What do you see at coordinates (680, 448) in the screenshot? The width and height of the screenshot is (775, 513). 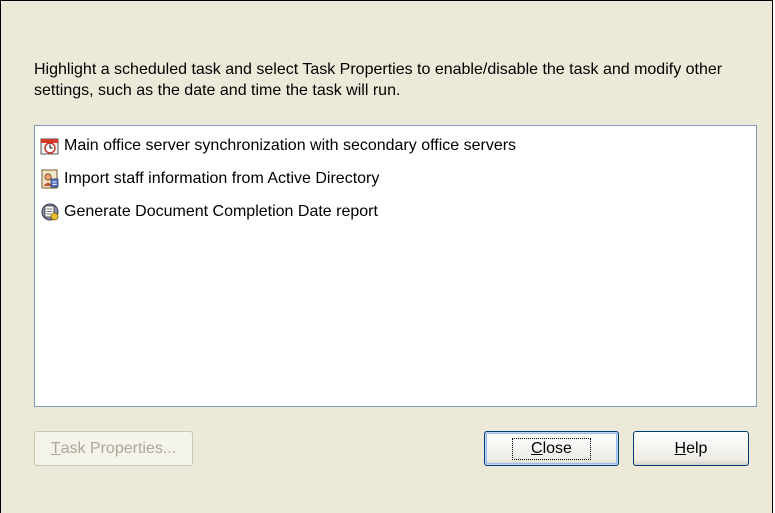 I see `help-mnemonic: H` at bounding box center [680, 448].